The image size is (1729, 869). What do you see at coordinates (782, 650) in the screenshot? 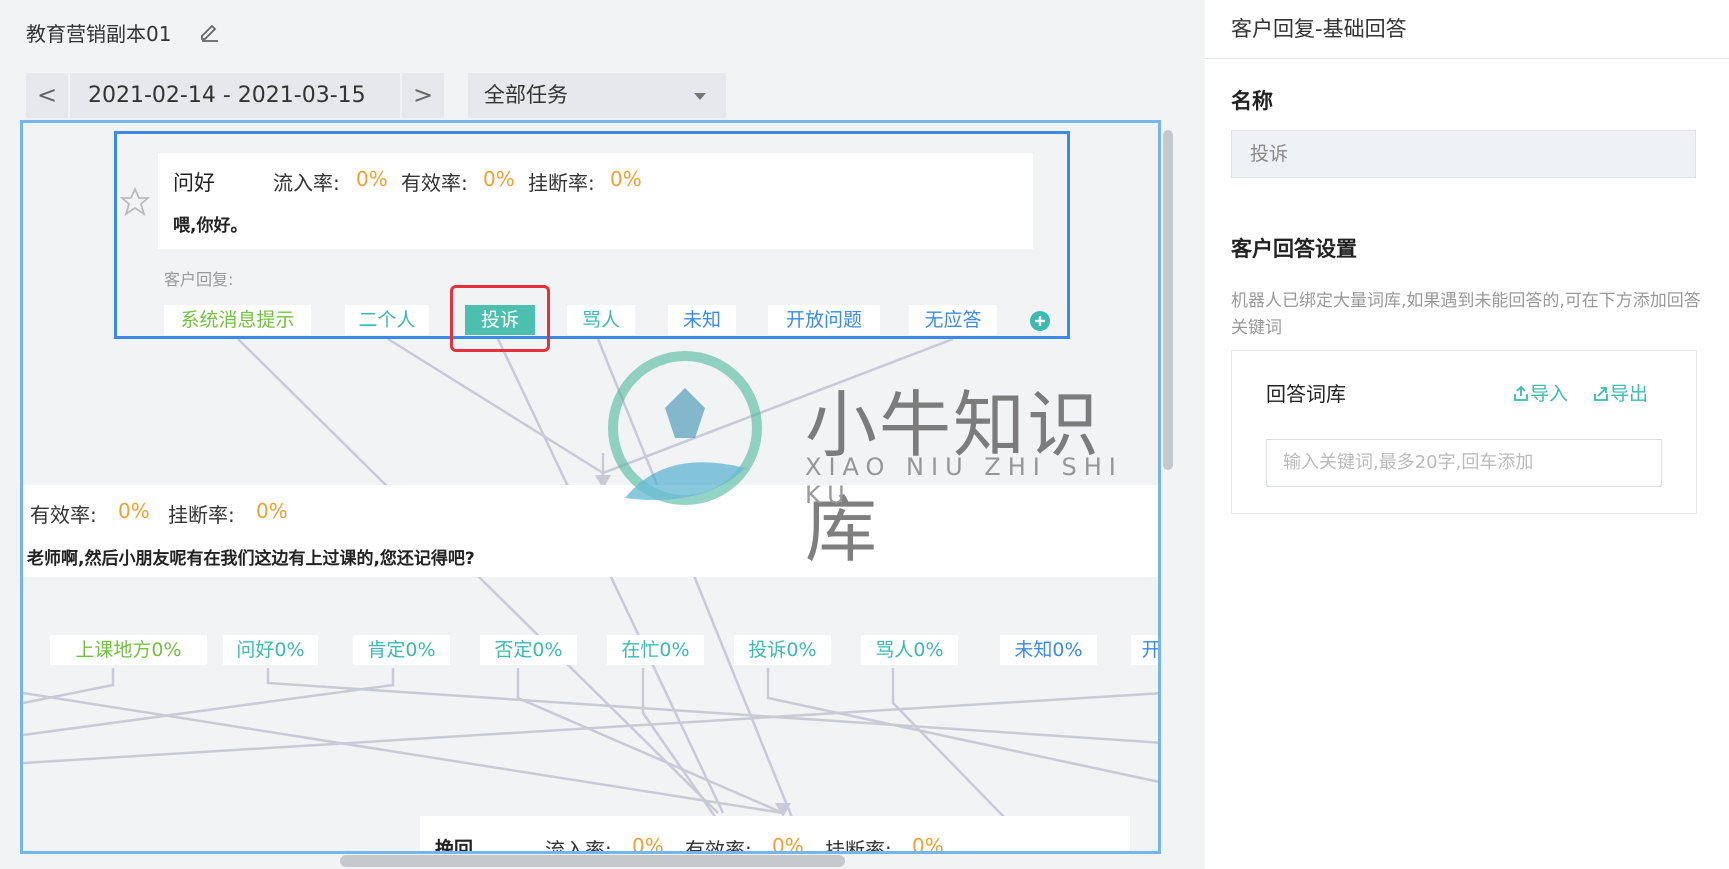
I see `reply-tag: 投诉0%` at bounding box center [782, 650].